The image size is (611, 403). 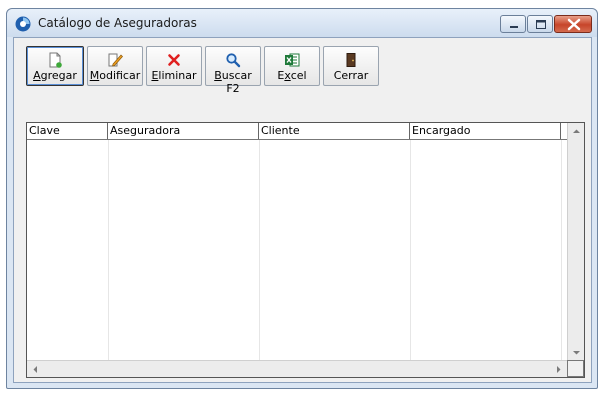 What do you see at coordinates (558, 369) in the screenshot?
I see `scroll-right-icon` at bounding box center [558, 369].